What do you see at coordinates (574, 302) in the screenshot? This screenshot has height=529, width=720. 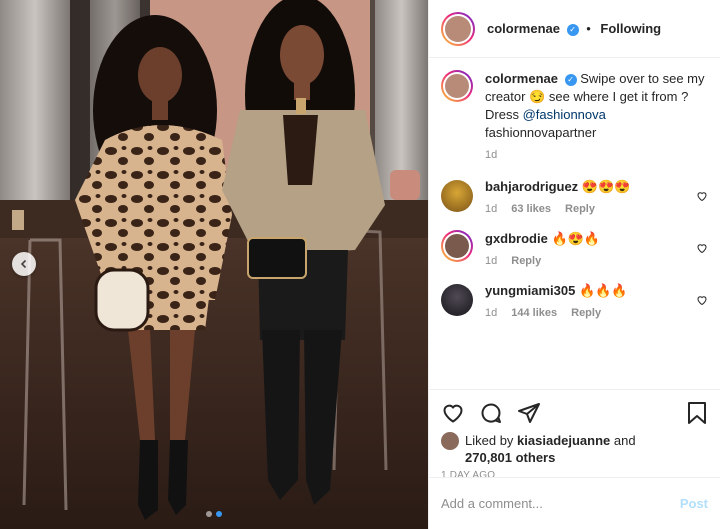 I see `comment-row: yungmiami305 🔥🔥🔥 1d 144 likes Reply` at bounding box center [574, 302].